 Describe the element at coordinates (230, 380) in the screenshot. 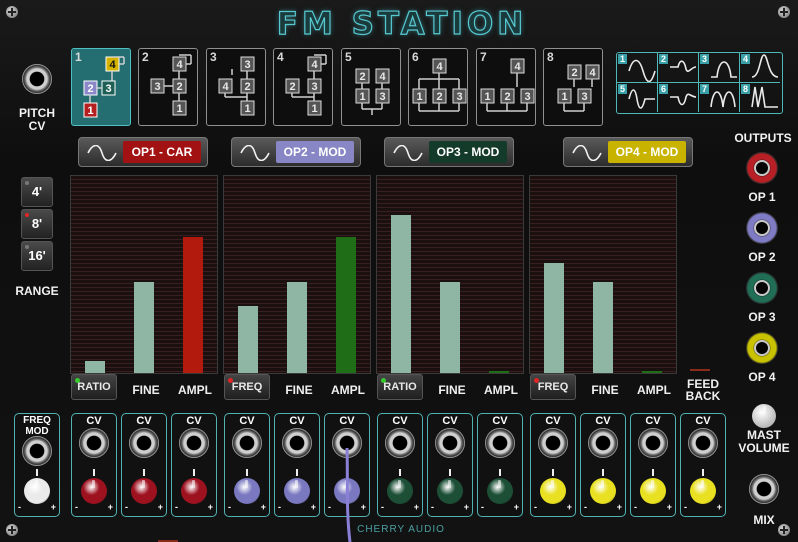

I see `mode-led` at that location.